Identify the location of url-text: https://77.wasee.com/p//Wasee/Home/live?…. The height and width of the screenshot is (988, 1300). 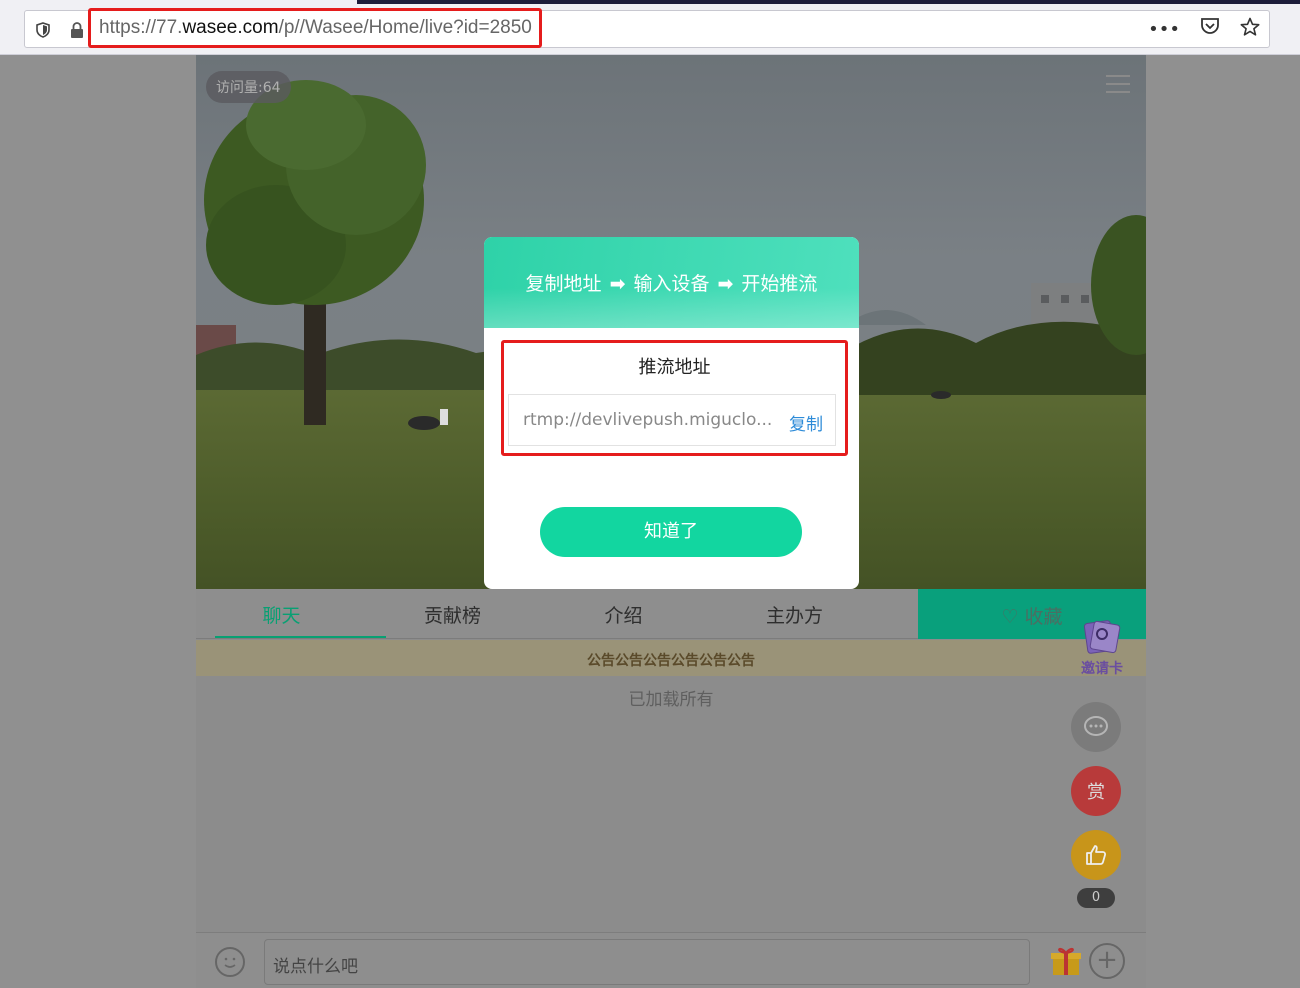
(315, 28).